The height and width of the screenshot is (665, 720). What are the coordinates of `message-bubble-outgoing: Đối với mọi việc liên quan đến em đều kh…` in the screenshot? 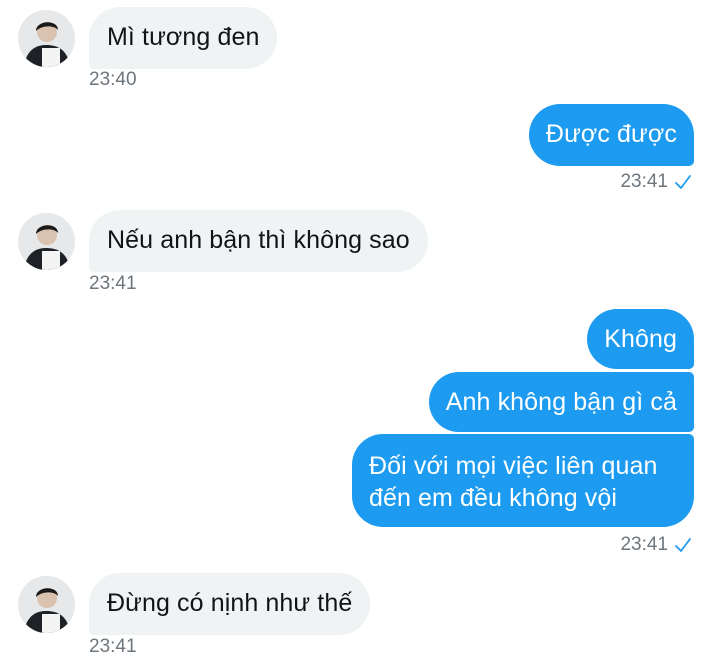 It's located at (523, 480).